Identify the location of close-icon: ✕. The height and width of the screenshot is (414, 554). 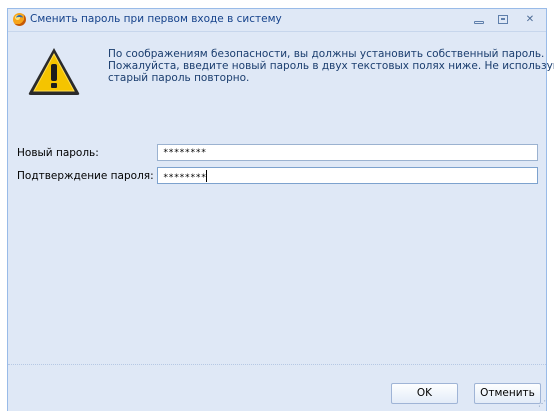
(530, 19).